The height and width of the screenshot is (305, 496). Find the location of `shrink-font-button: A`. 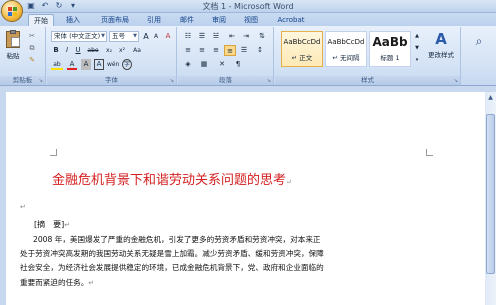

shrink-font-button: A is located at coordinates (156, 36).